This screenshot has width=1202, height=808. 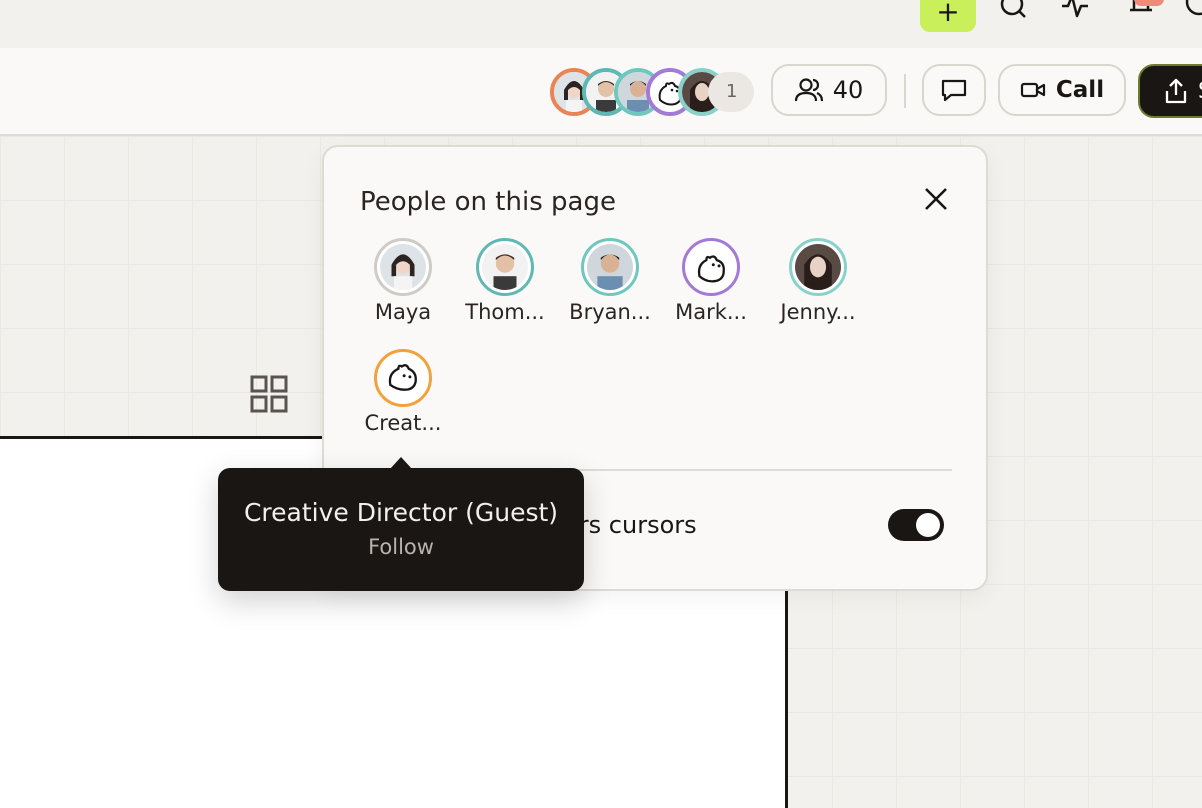 I want to click on grid-view-icon, so click(x=269, y=394).